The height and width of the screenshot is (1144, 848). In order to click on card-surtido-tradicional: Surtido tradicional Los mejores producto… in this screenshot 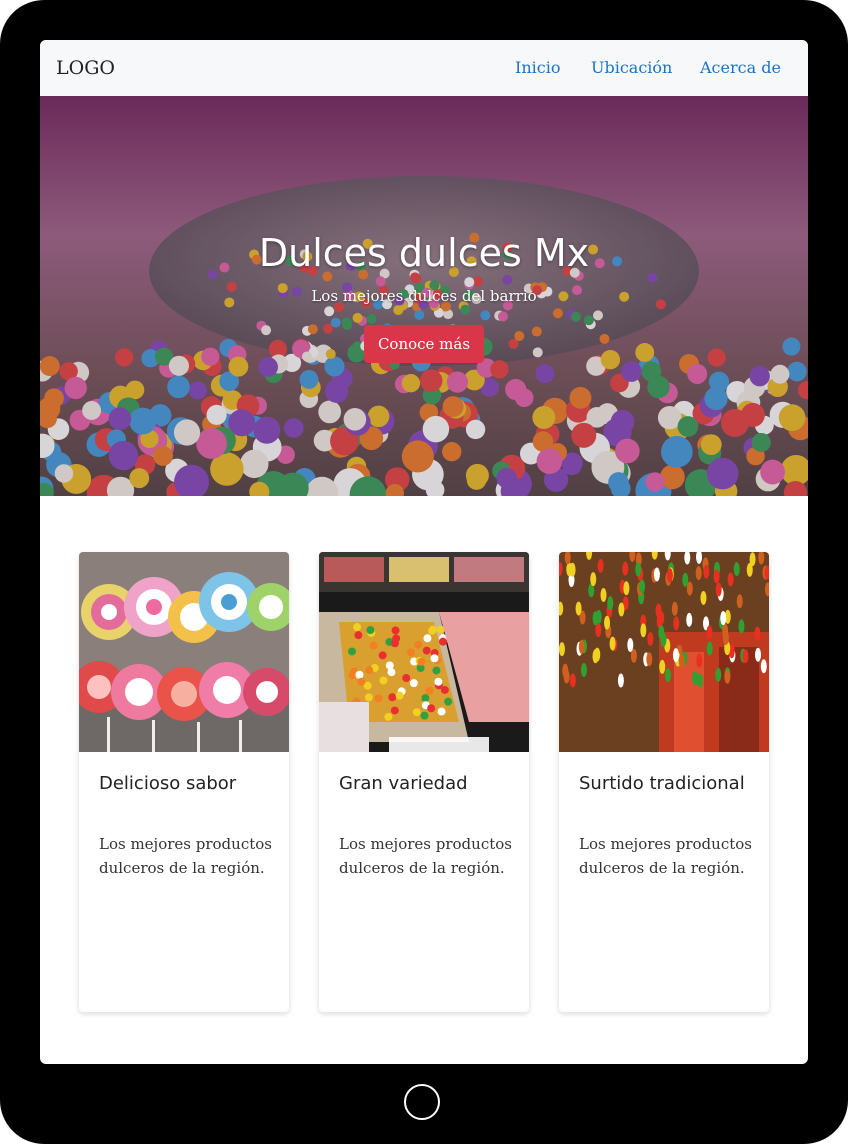, I will do `click(664, 782)`.